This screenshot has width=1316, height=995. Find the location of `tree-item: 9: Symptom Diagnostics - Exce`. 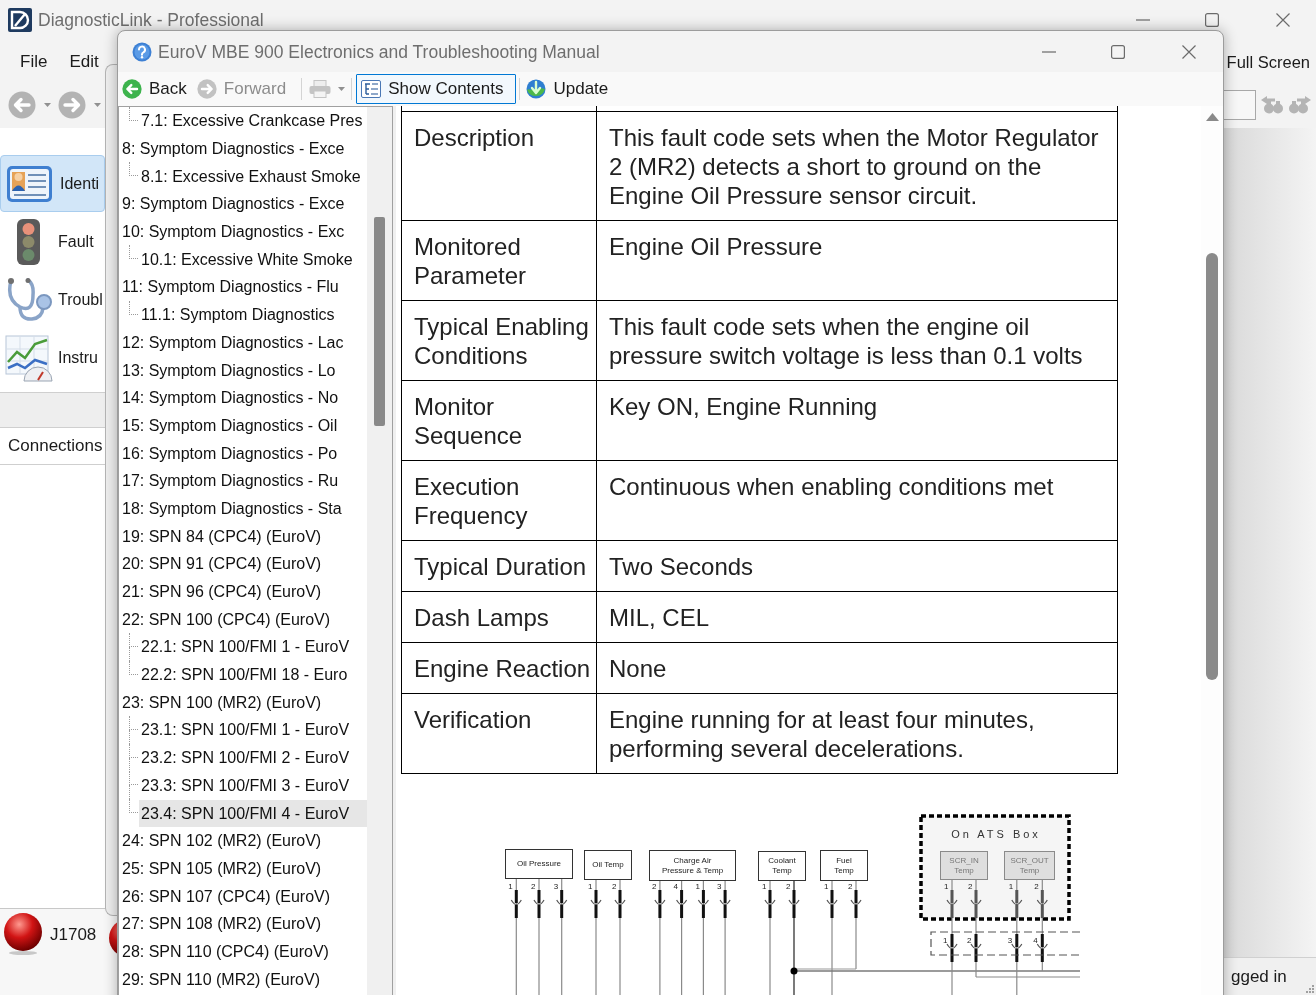

tree-item: 9: Symptom Diagnostics - Exce is located at coordinates (233, 204).